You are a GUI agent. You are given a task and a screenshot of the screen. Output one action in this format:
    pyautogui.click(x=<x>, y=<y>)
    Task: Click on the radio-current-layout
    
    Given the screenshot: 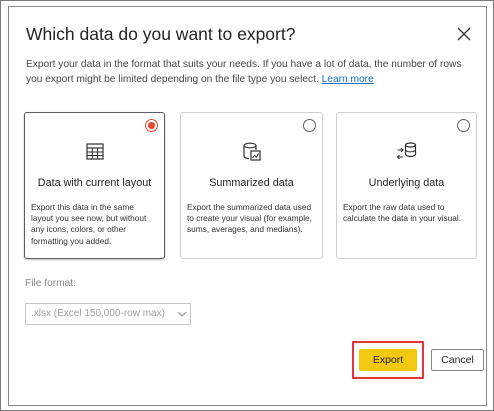 What is the action you would take?
    pyautogui.click(x=151, y=125)
    